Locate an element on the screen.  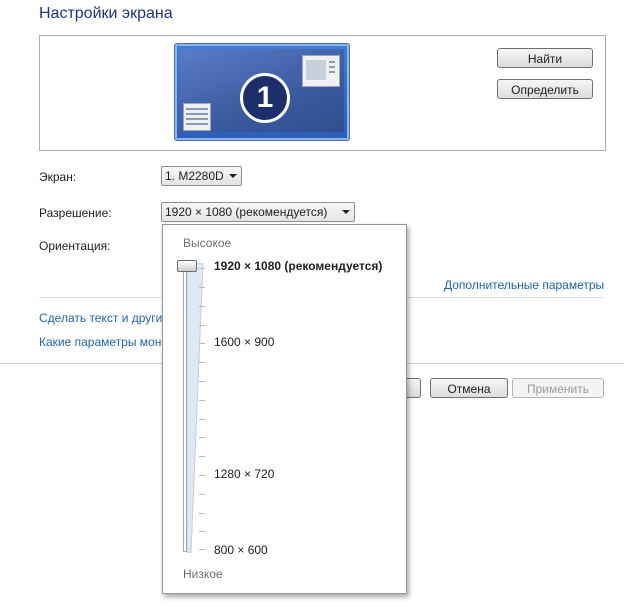
monitor-1-icon: 1 is located at coordinates (262, 92).